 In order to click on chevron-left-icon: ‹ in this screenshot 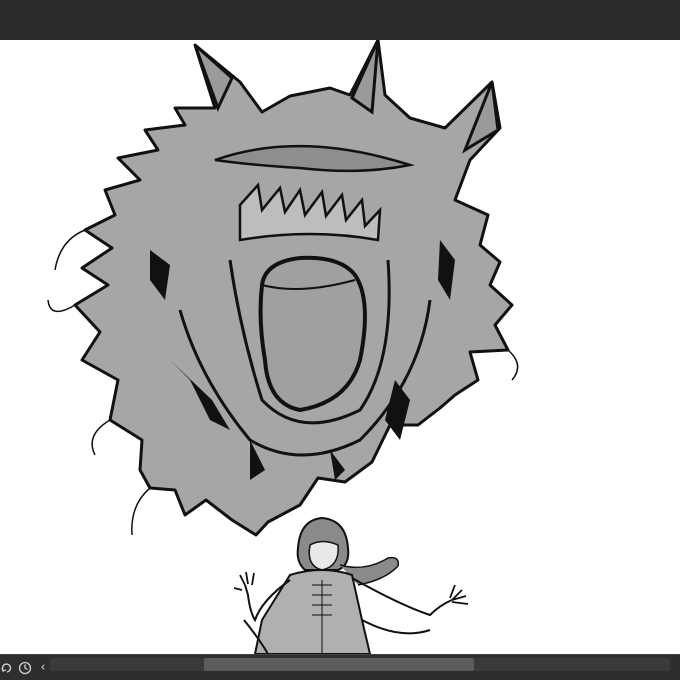, I will do `click(43, 667)`.